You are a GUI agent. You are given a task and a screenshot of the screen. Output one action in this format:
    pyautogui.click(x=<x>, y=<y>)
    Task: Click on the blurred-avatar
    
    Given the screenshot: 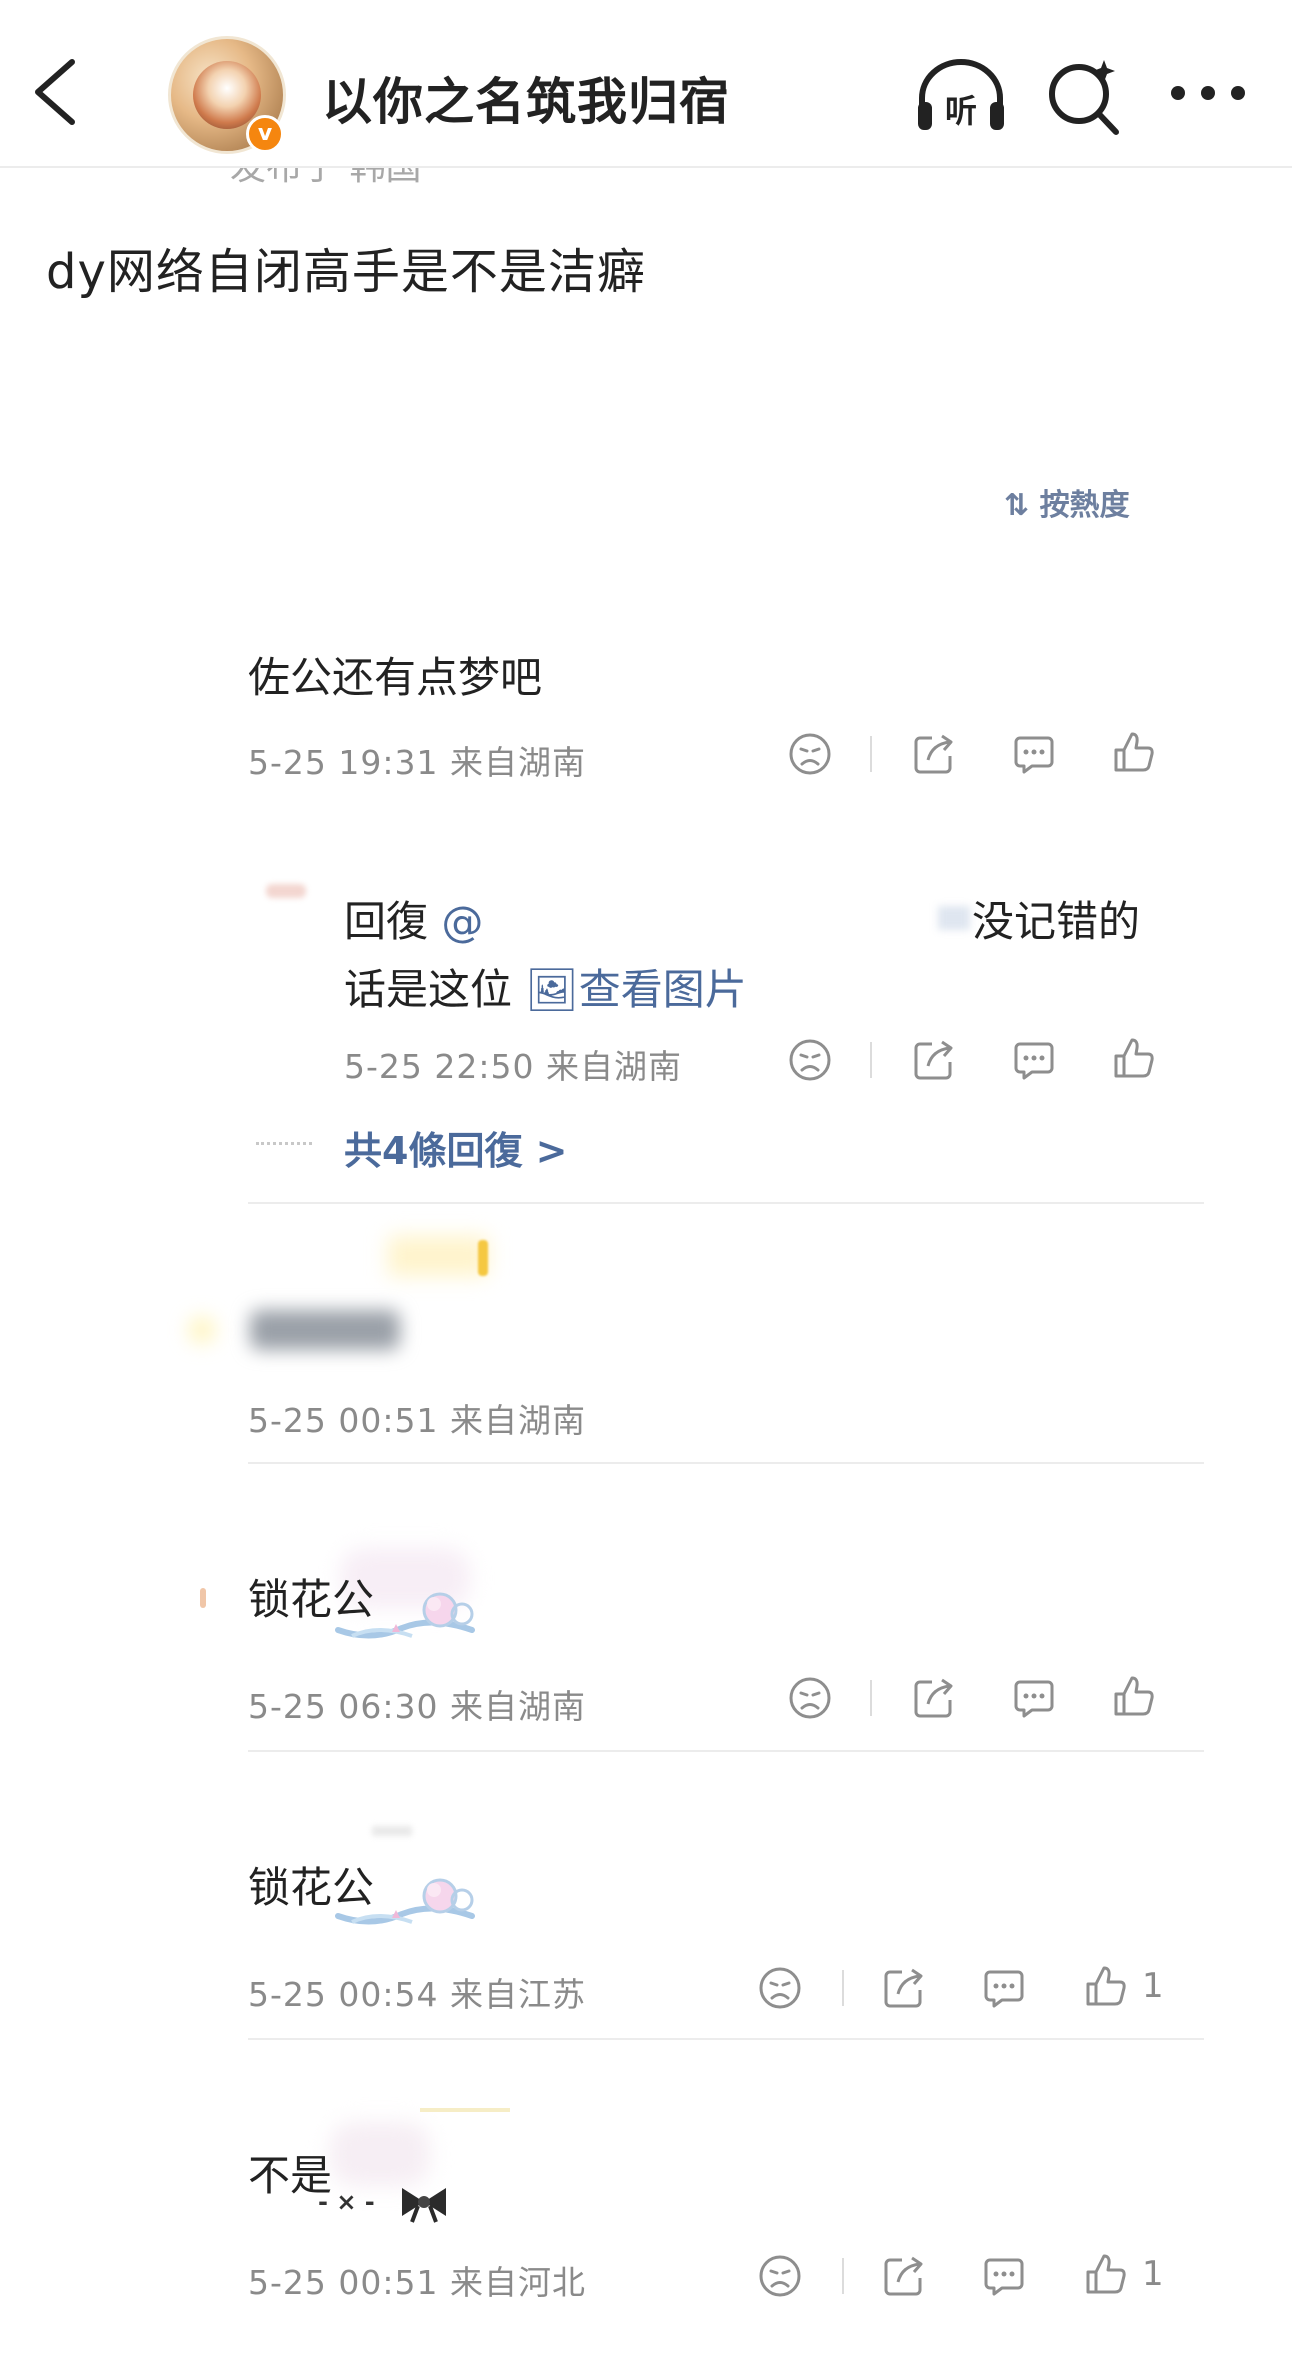 What is the action you would take?
    pyautogui.click(x=202, y=1330)
    